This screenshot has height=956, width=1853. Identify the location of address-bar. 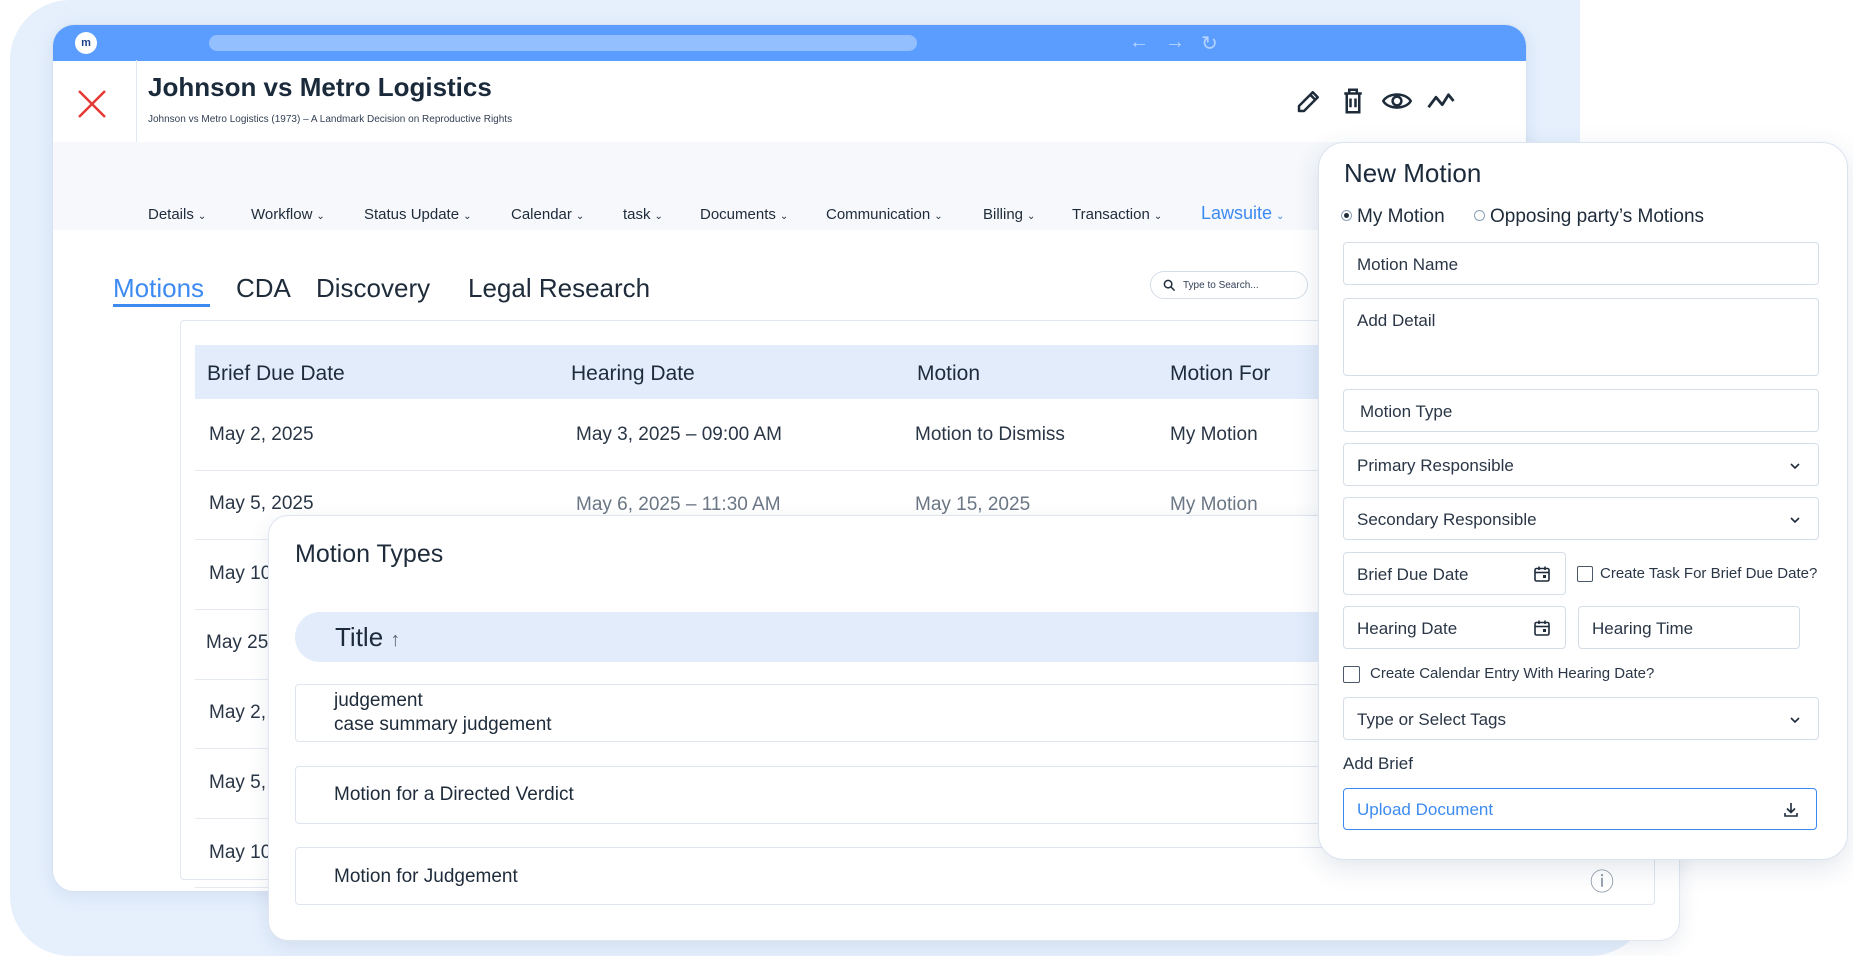
(563, 43).